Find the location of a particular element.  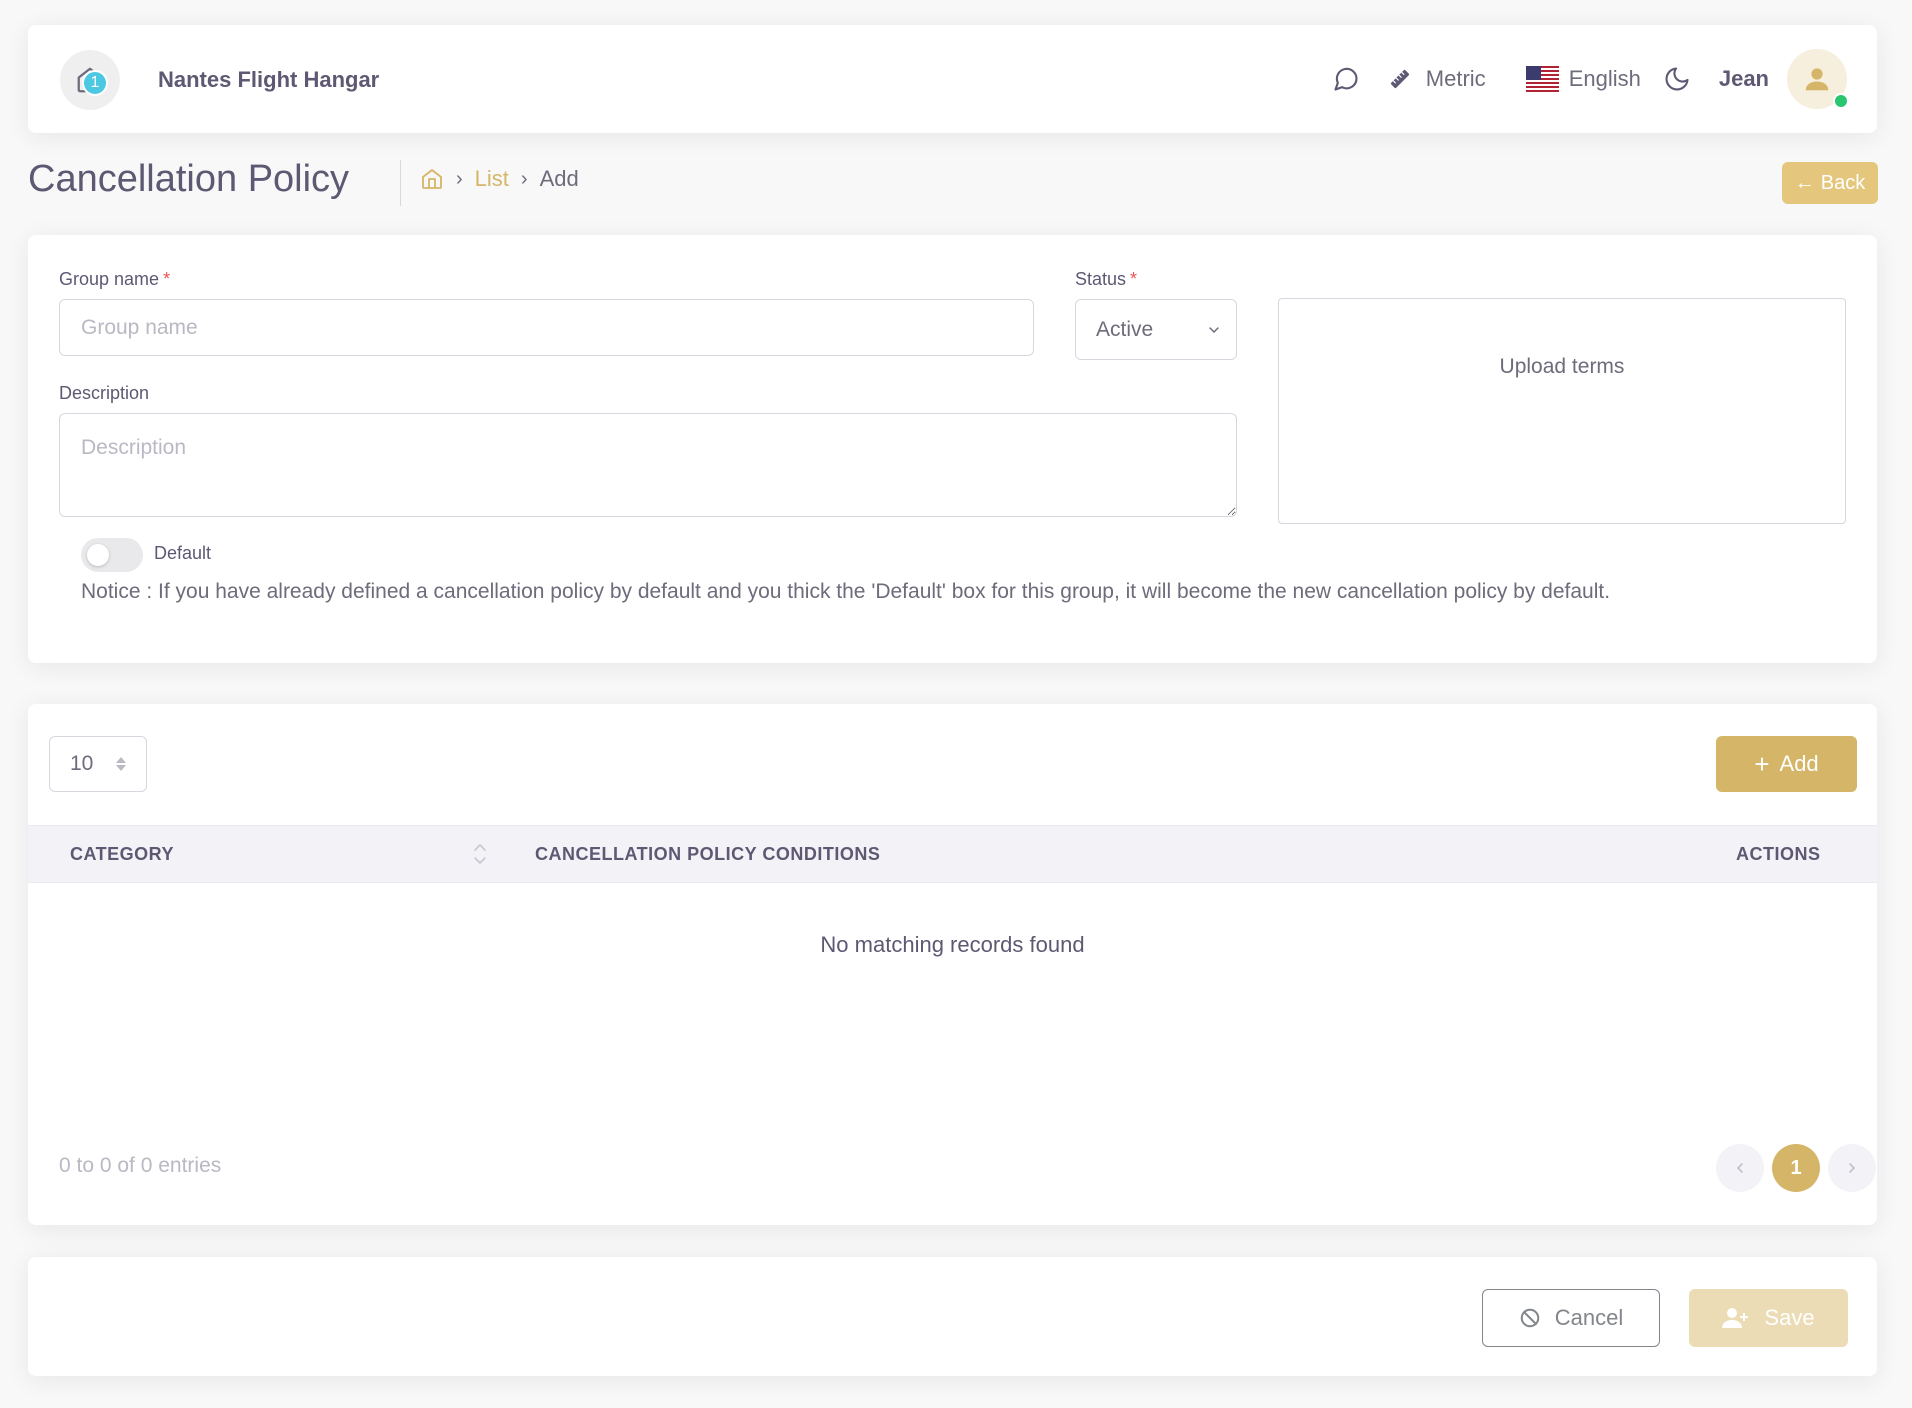

default-toggle is located at coordinates (112, 555).